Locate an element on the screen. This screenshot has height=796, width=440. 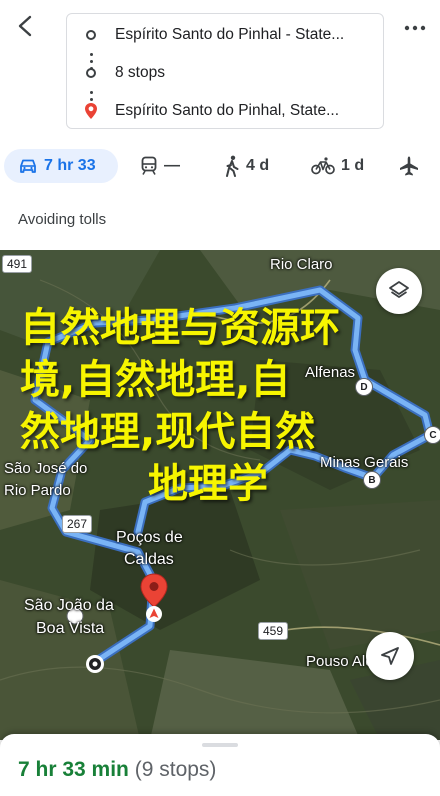
navigation-arrow-icon is located at coordinates (390, 656).